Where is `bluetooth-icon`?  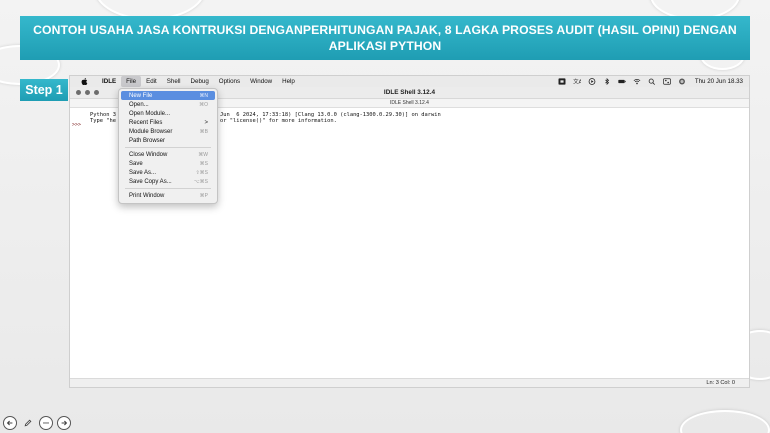 bluetooth-icon is located at coordinates (607, 81).